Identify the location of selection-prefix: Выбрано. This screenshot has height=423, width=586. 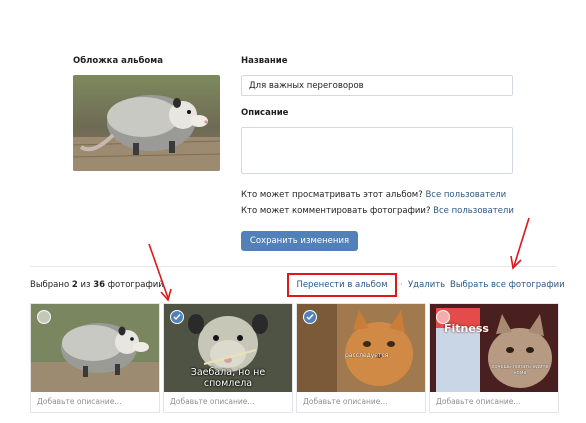
(50, 285).